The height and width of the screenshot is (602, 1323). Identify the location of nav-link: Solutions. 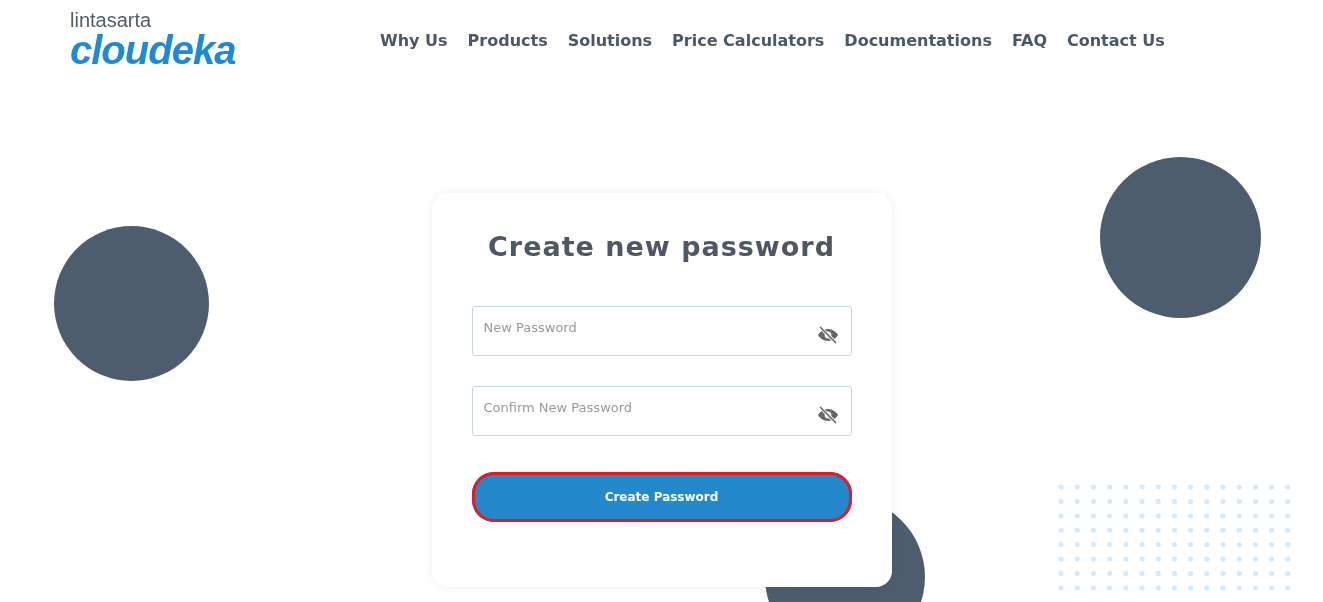
(610, 40).